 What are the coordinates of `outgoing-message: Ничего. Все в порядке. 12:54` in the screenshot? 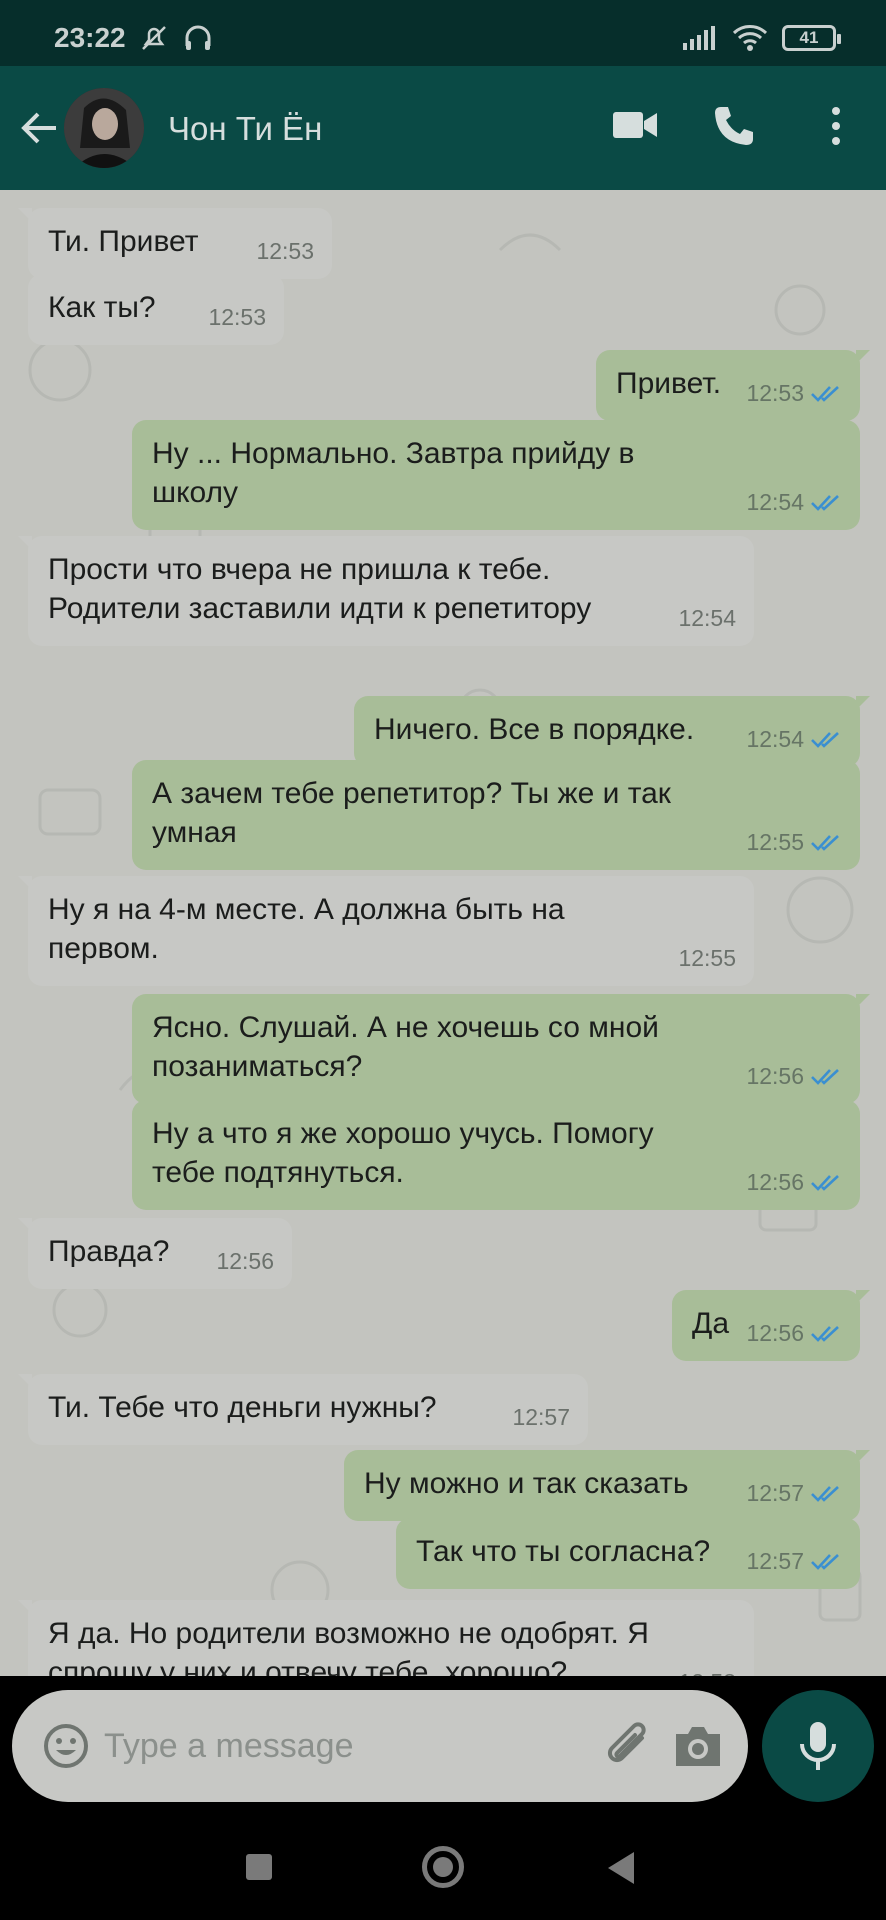 It's located at (612, 731).